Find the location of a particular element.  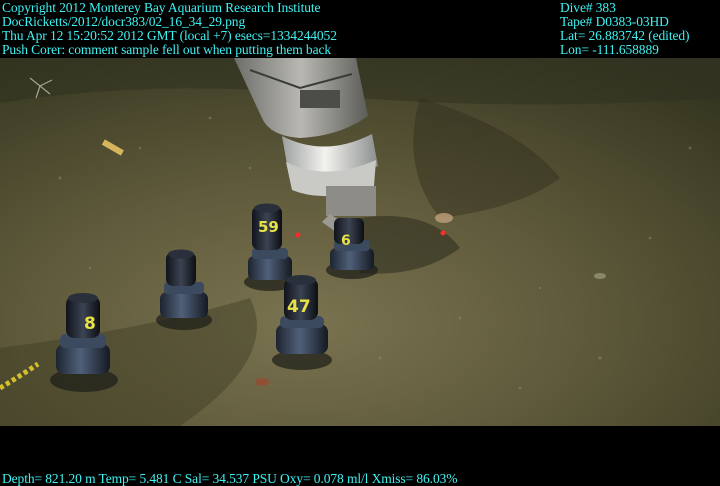

corer-label: 8 is located at coordinates (90, 324).